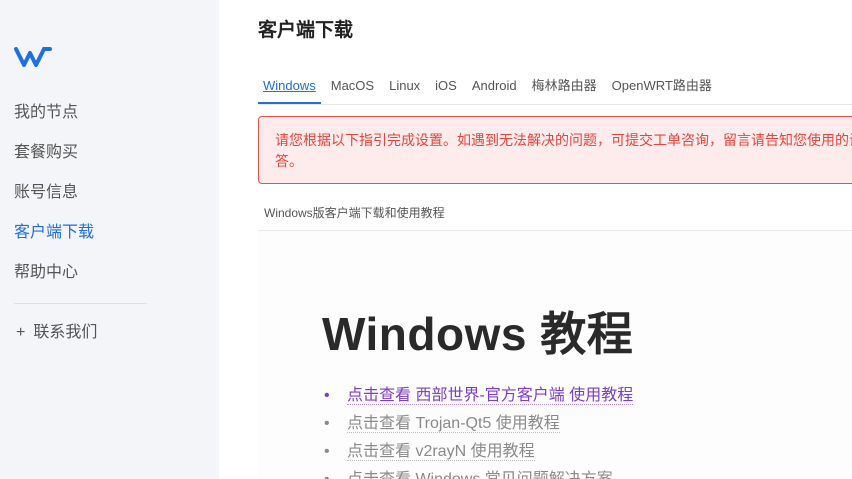  What do you see at coordinates (446, 85) in the screenshot?
I see `tab-label: iOS` at bounding box center [446, 85].